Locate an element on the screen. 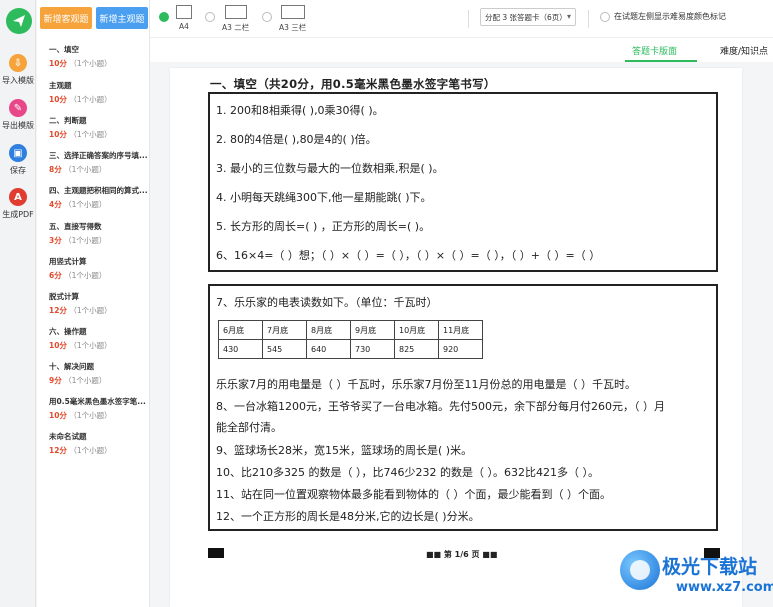 This screenshot has height=607, width=773. save-button: ▣ 保存 is located at coordinates (18, 160).